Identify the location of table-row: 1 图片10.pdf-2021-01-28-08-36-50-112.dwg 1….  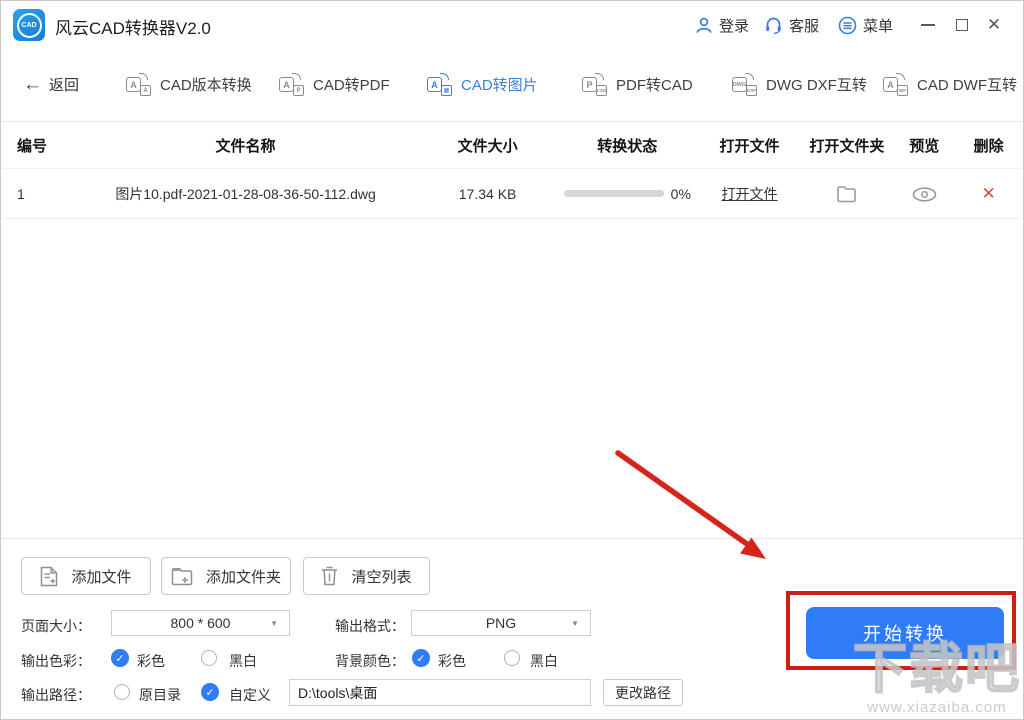
(512, 194).